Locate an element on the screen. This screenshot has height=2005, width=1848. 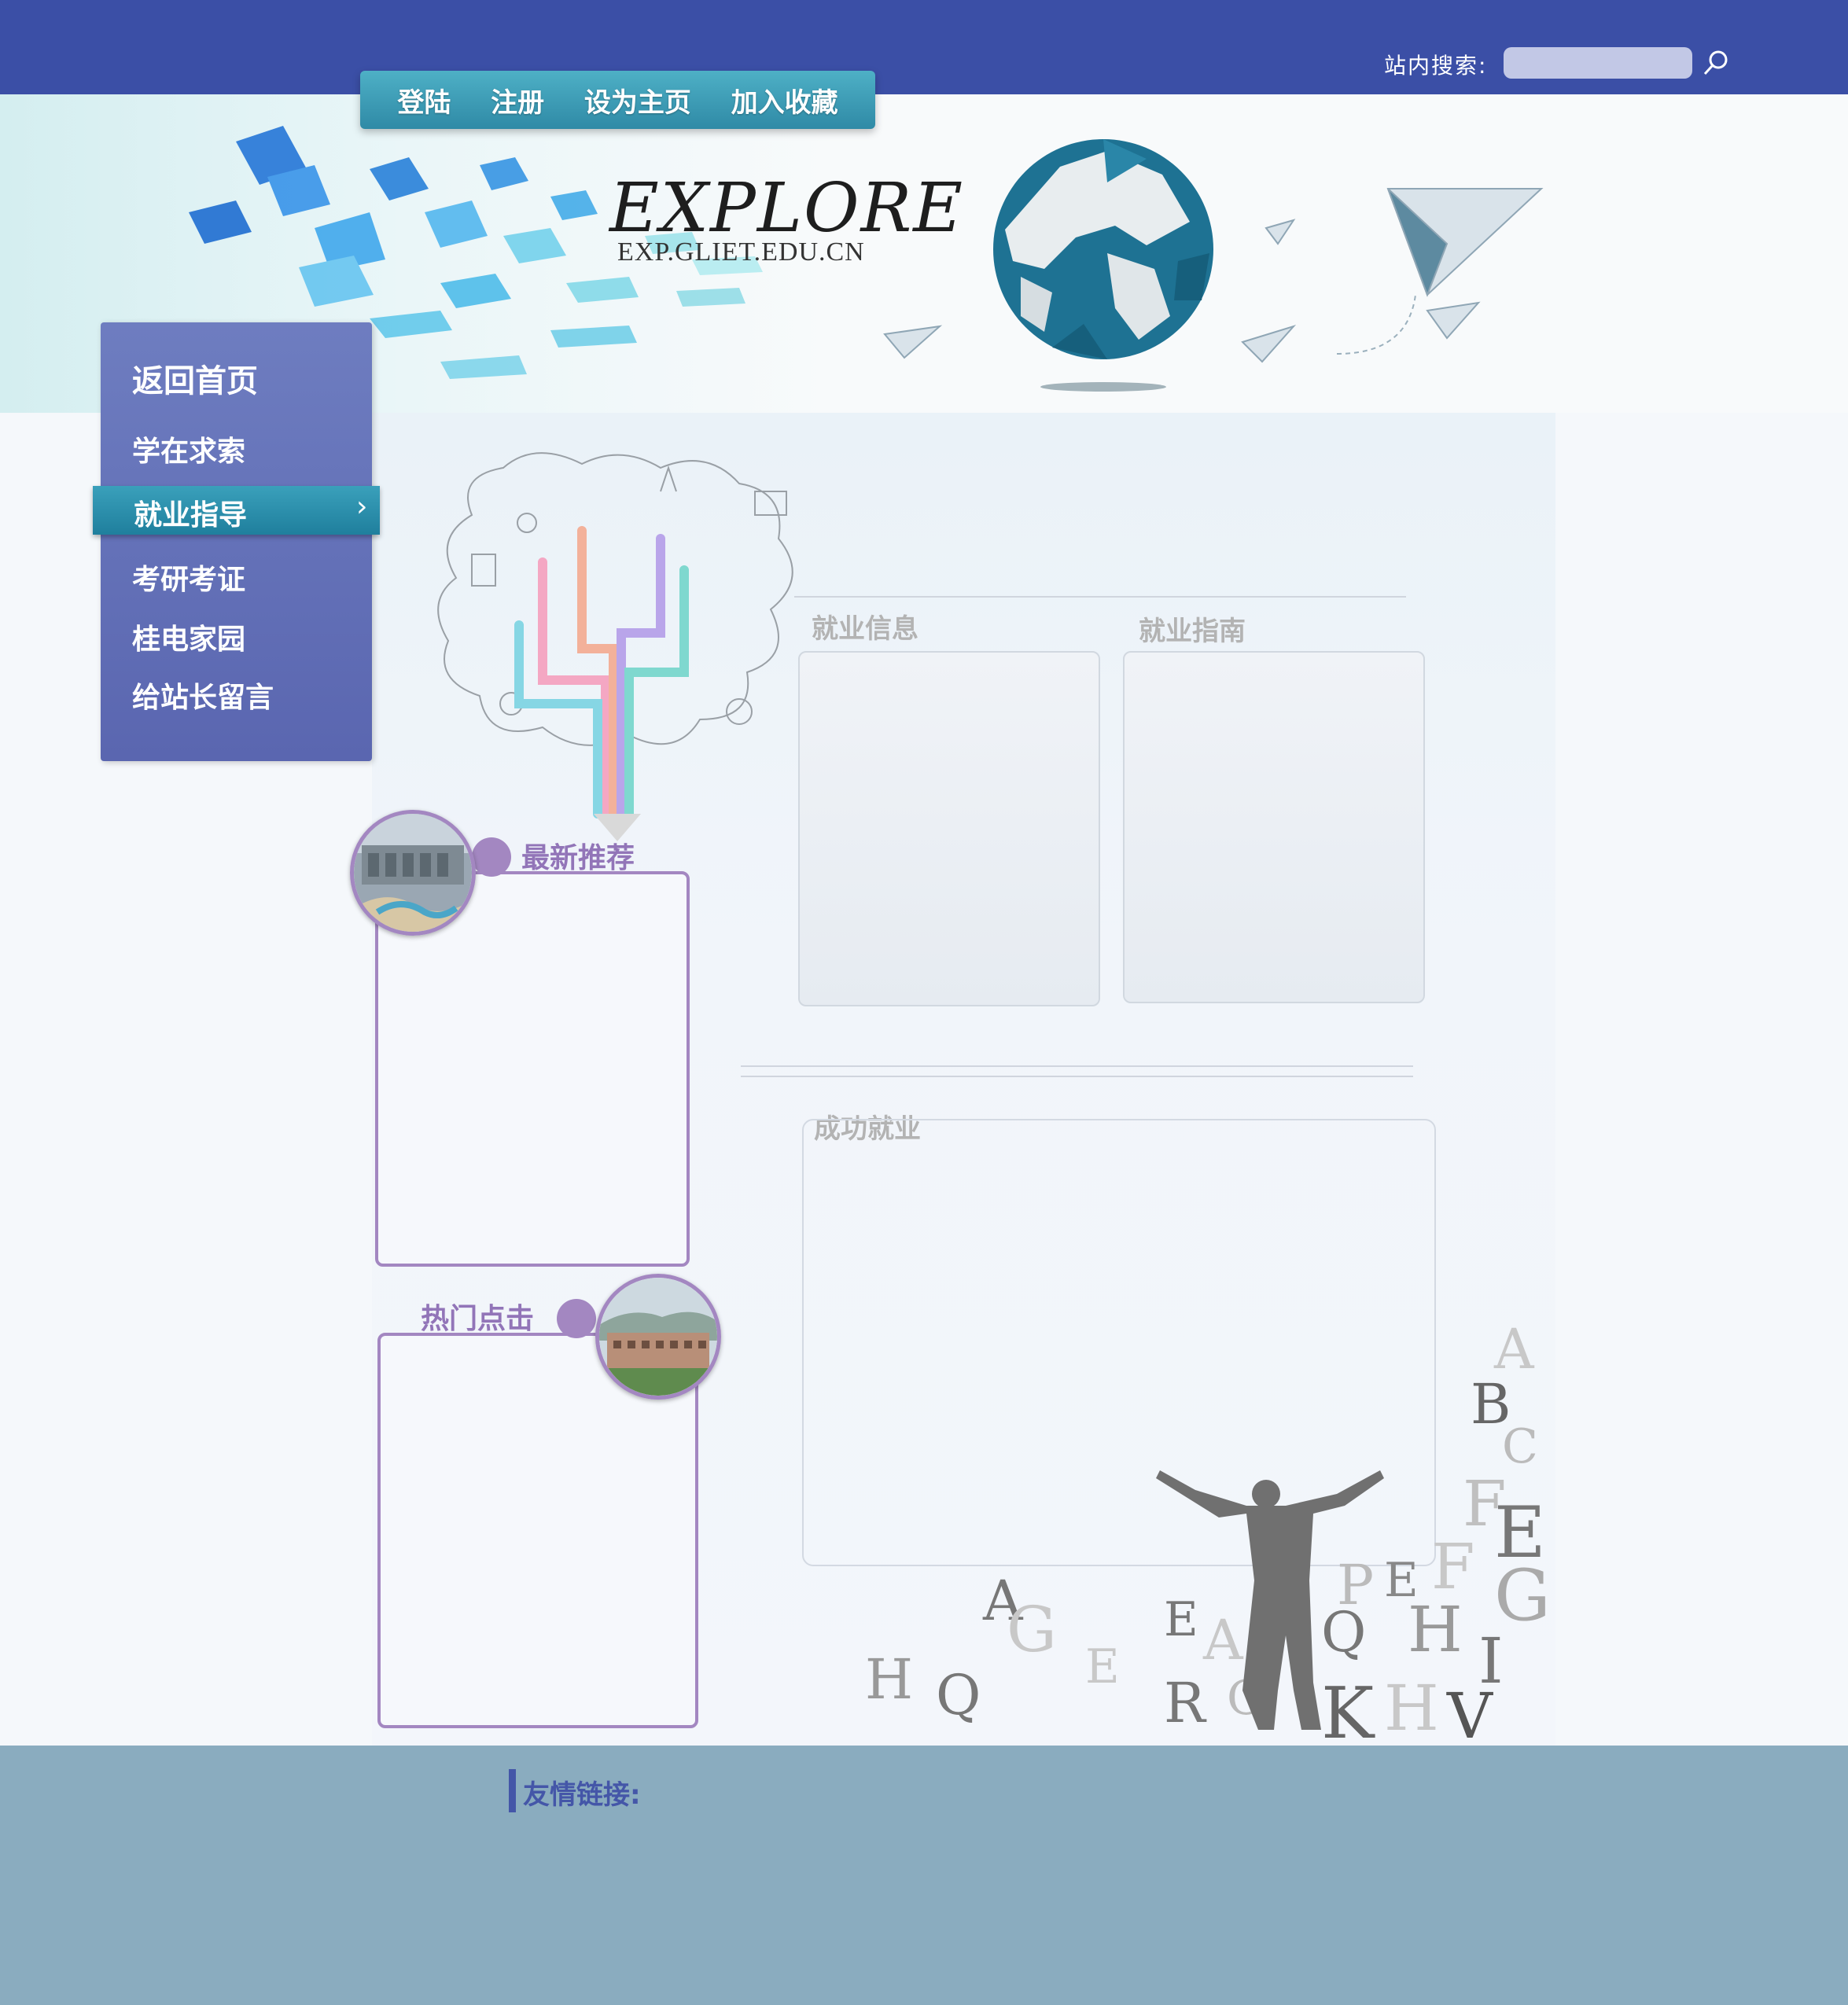
sidebar-item-message: 给站长留言 is located at coordinates (203, 695).